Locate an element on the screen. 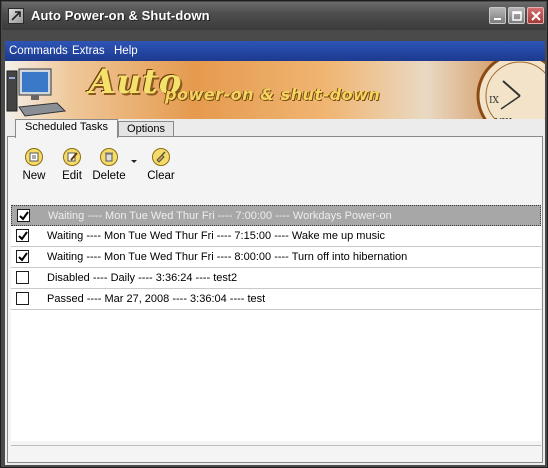 Image resolution: width=548 pixels, height=468 pixels. app-banner: Auto power-on & shut-down IX VIII is located at coordinates (275, 90).